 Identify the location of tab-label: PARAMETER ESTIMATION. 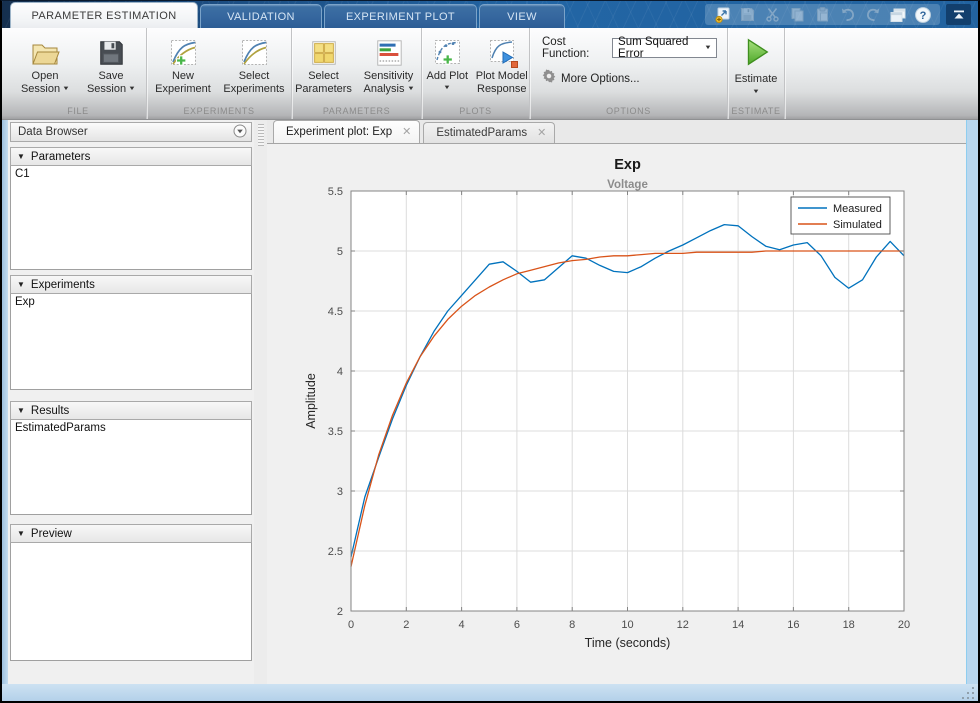
(104, 16).